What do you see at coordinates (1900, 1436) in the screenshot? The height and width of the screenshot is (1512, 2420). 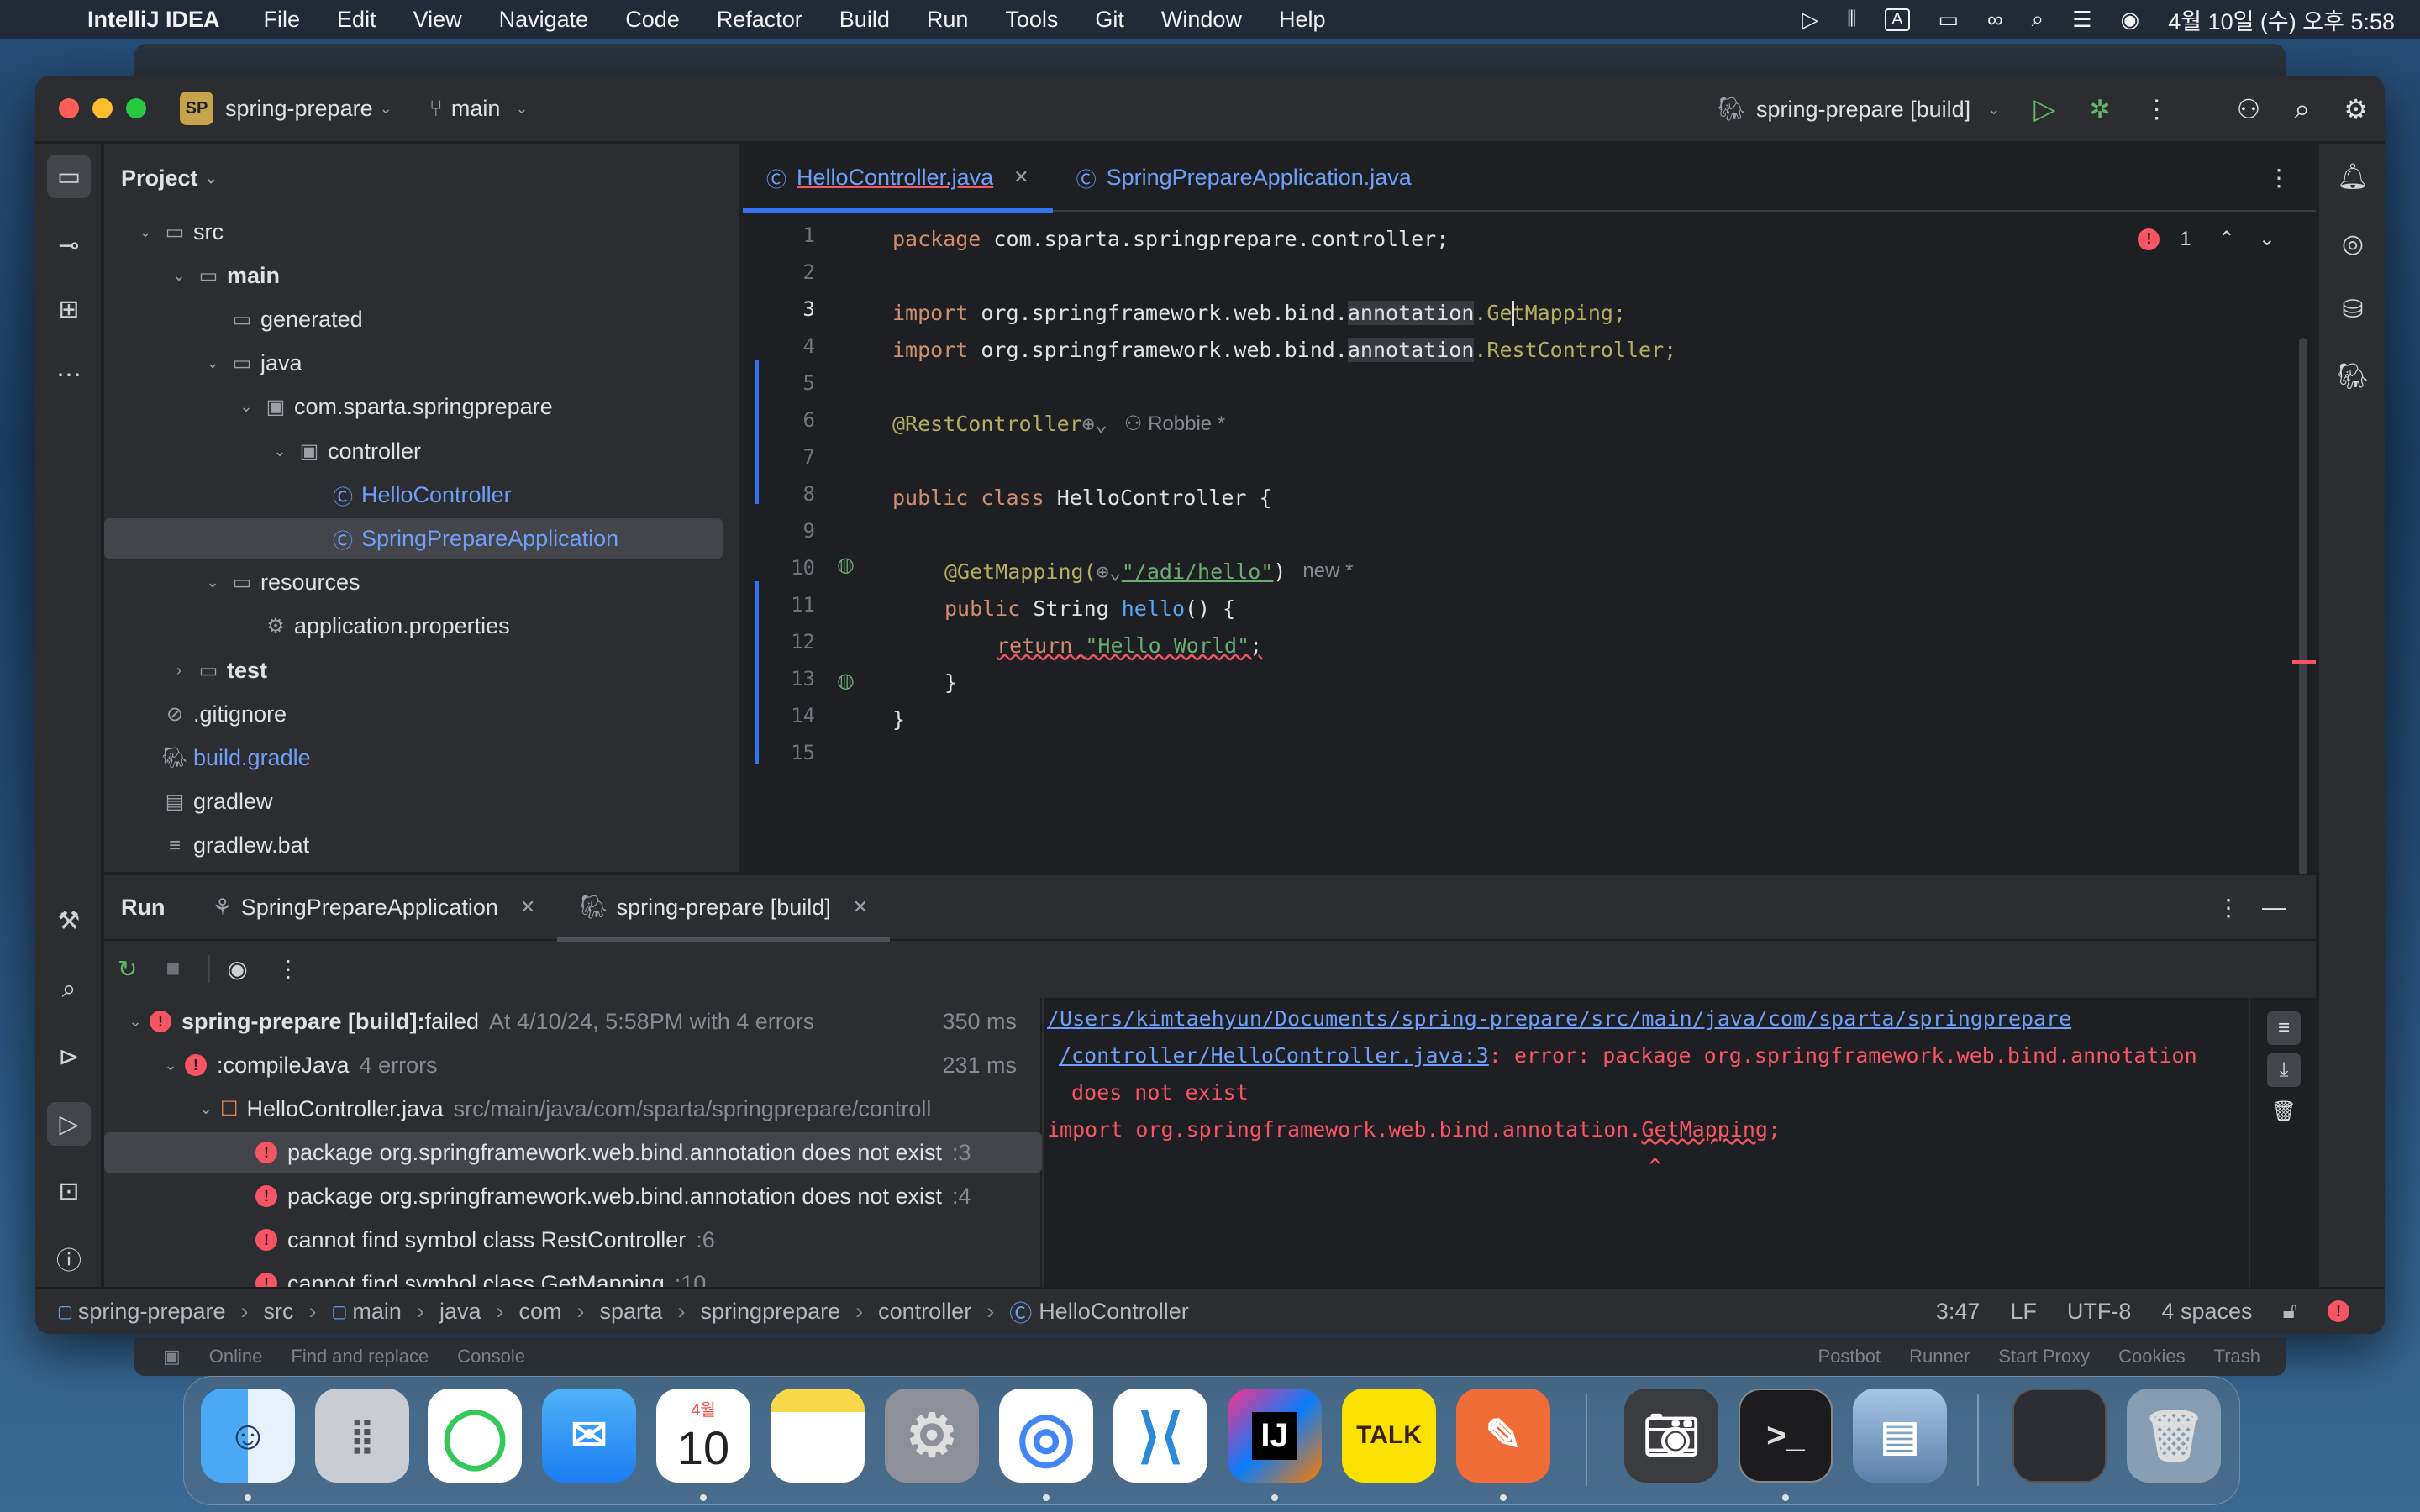 I see `preview-icon: ▤` at bounding box center [1900, 1436].